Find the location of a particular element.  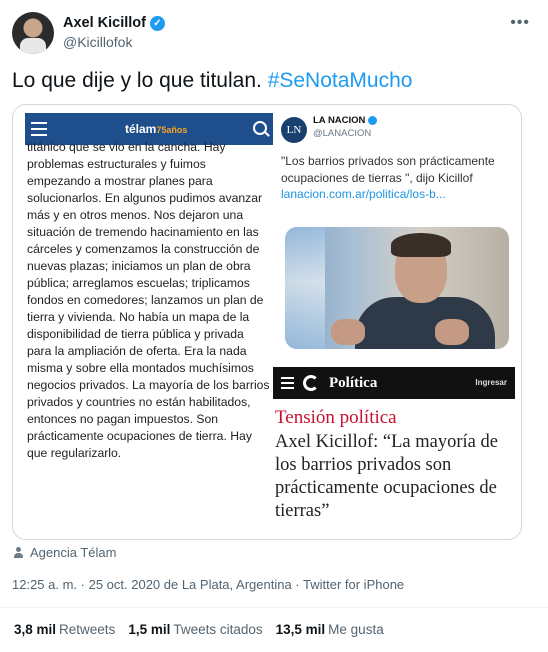

quote-tweets-stat: 1,5 mil Tweets citados is located at coordinates (195, 629).